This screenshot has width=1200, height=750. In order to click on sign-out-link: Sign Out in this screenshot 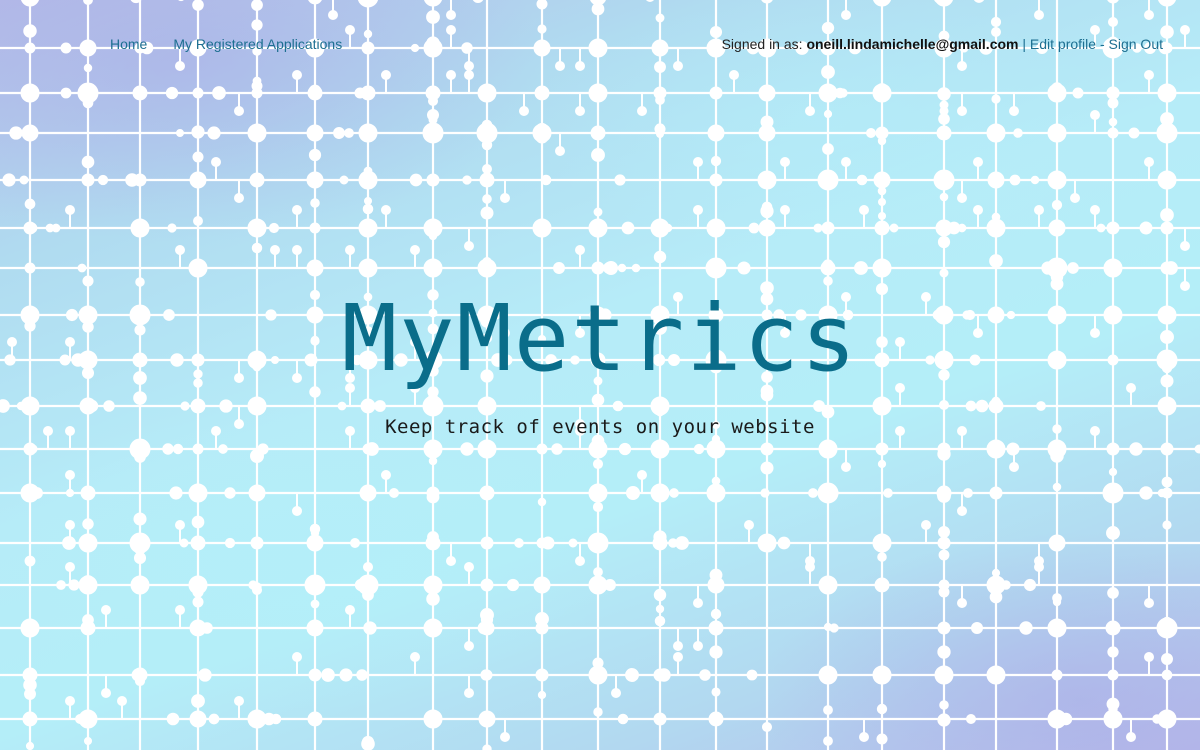, I will do `click(1136, 44)`.